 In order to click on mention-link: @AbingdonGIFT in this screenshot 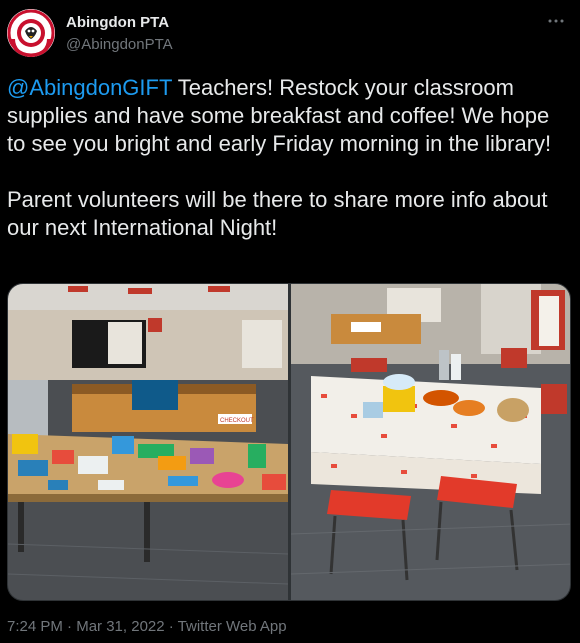, I will do `click(89, 87)`.